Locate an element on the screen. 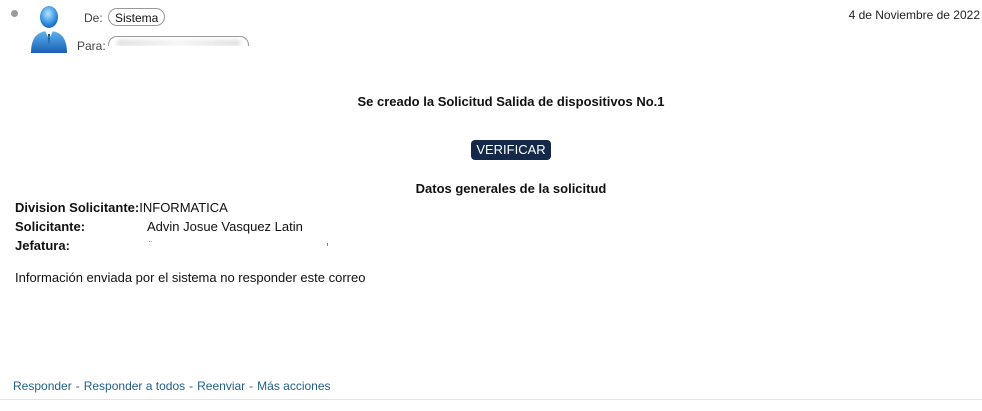 The height and width of the screenshot is (411, 982). to-recipient-chip is located at coordinates (178, 41).